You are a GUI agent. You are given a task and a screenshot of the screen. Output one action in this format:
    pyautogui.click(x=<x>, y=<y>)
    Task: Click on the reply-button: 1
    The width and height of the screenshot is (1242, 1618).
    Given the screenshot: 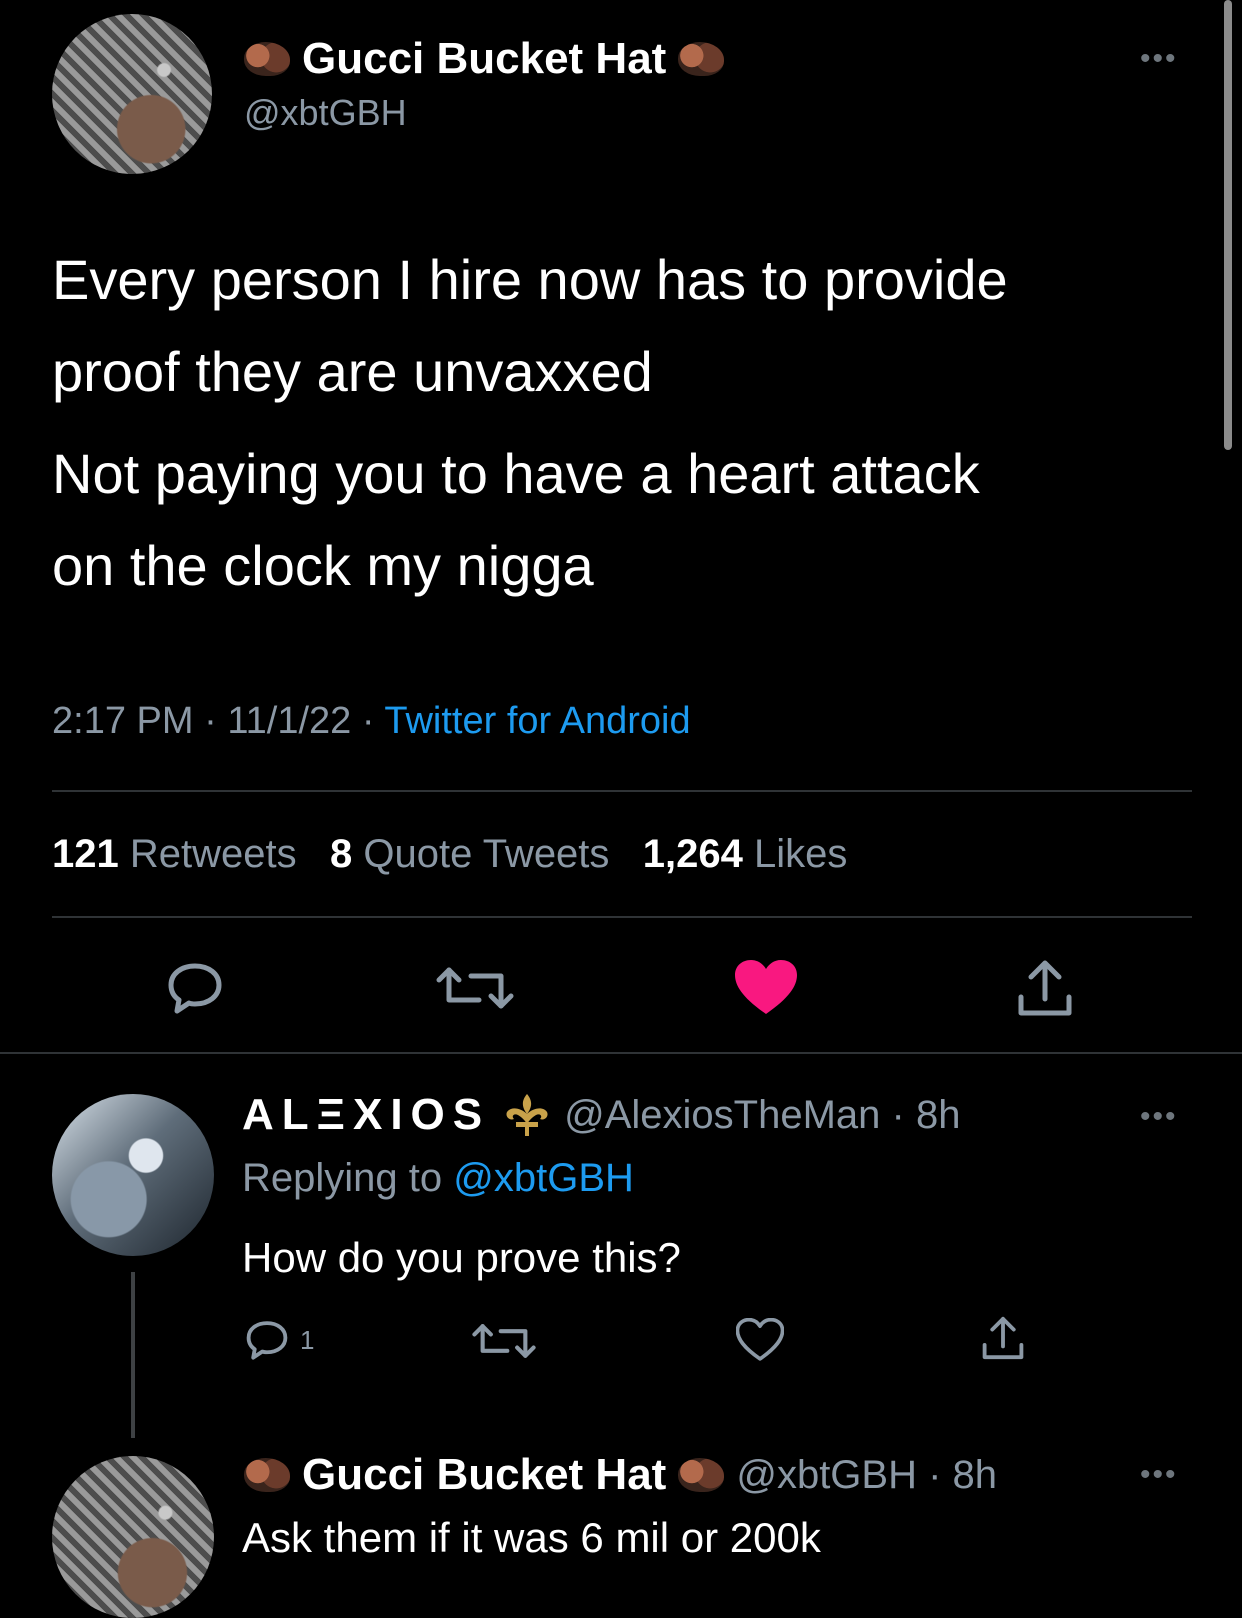 What is the action you would take?
    pyautogui.click(x=279, y=1340)
    